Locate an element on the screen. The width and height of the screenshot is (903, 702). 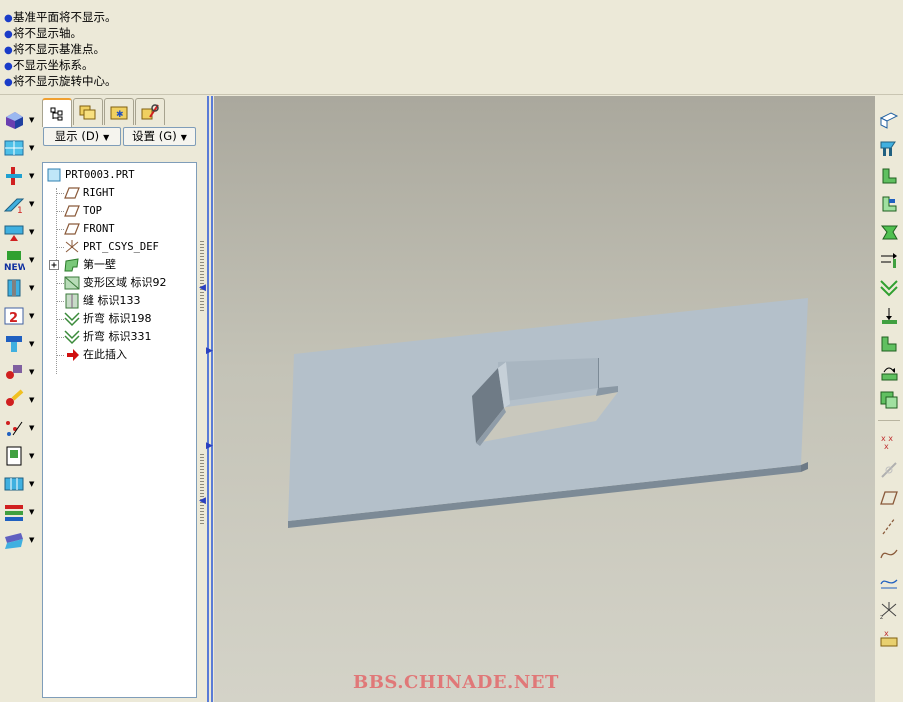
edge-bend-icon is located at coordinates (14, 540).